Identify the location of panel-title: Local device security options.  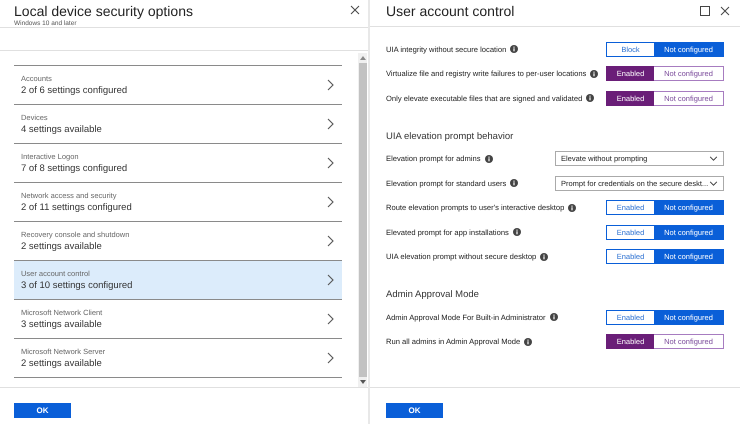
(103, 11).